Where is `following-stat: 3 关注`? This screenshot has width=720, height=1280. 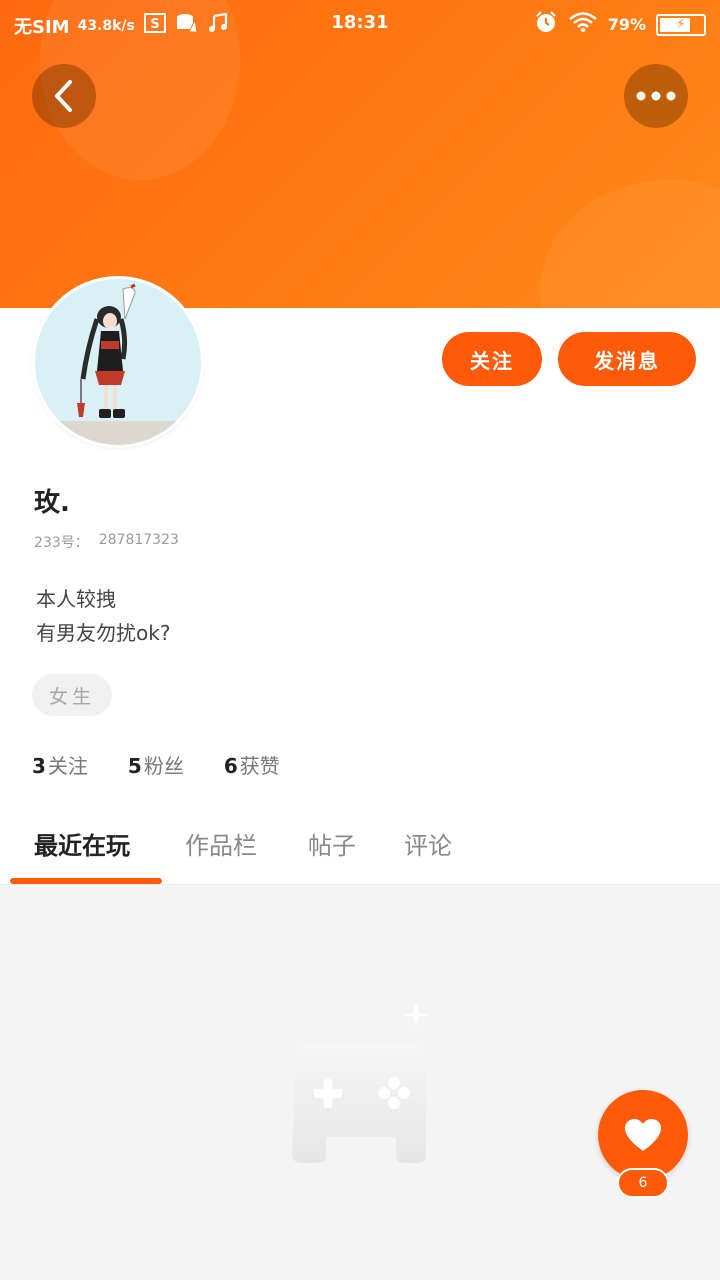 following-stat: 3 关注 is located at coordinates (60, 764).